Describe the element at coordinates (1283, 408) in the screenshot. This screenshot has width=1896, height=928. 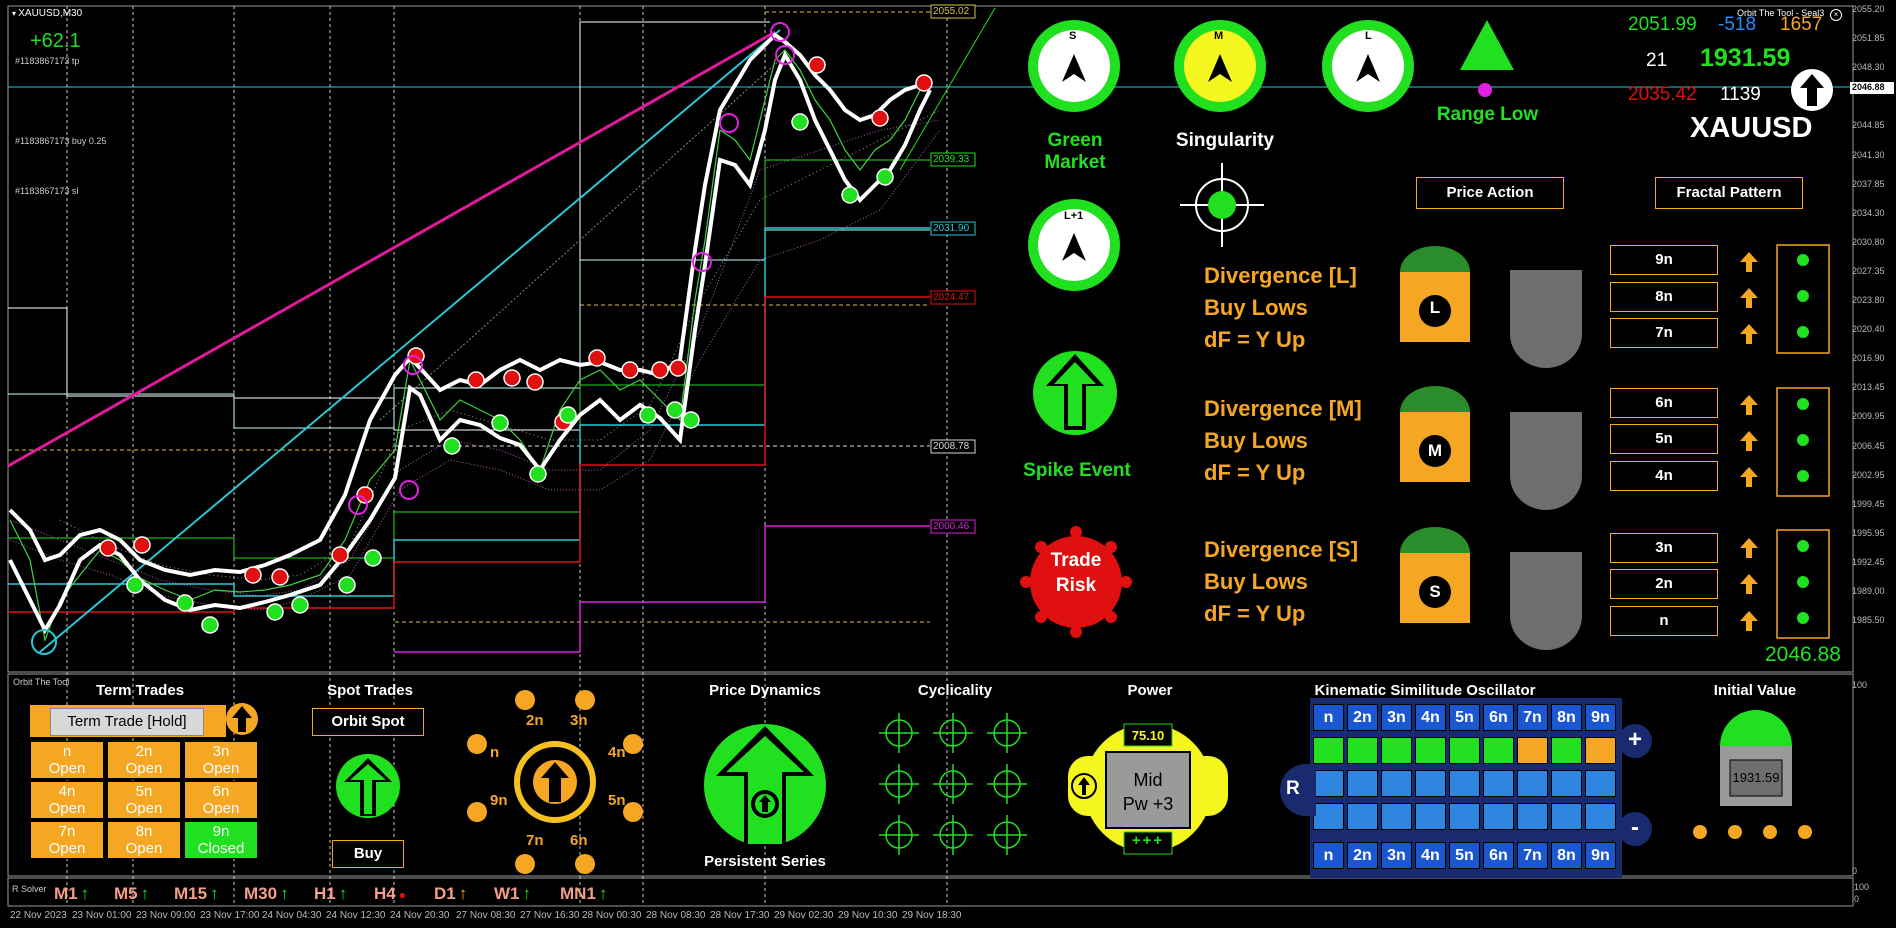
I see `divergence-m-title: Divergence [M]` at that location.